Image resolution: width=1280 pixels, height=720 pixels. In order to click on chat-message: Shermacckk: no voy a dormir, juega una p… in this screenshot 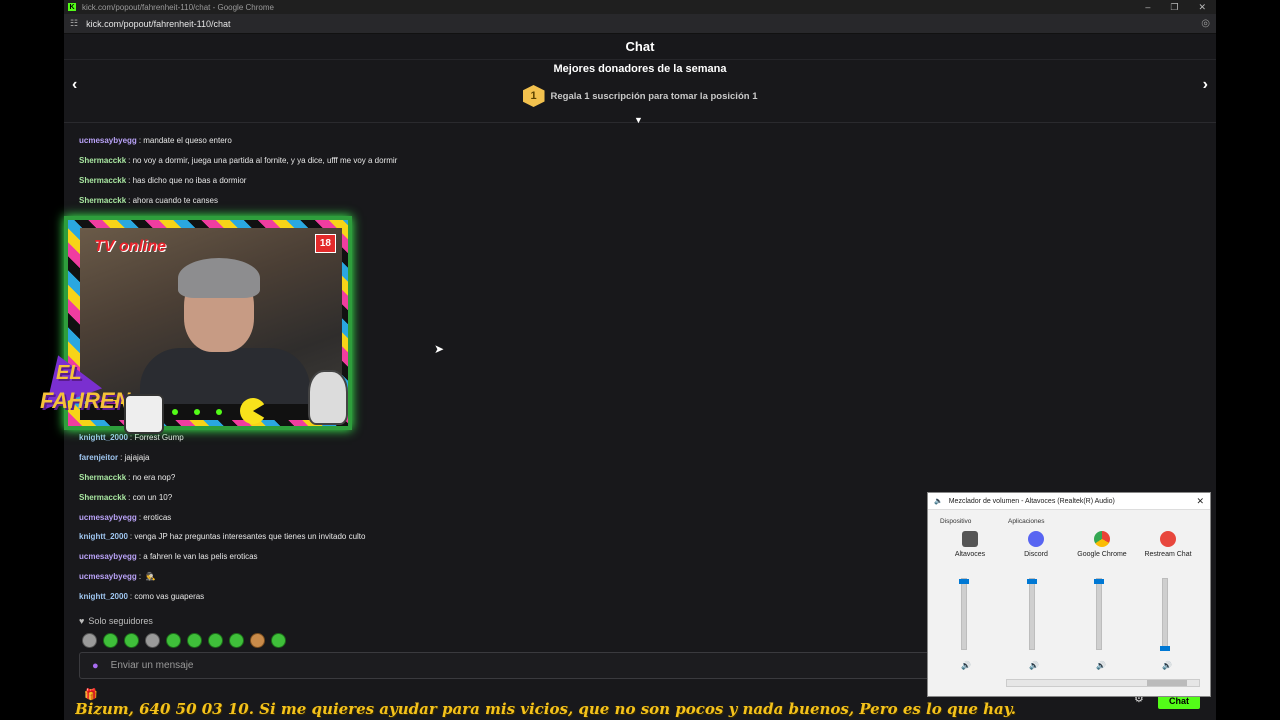, I will do `click(238, 161)`.